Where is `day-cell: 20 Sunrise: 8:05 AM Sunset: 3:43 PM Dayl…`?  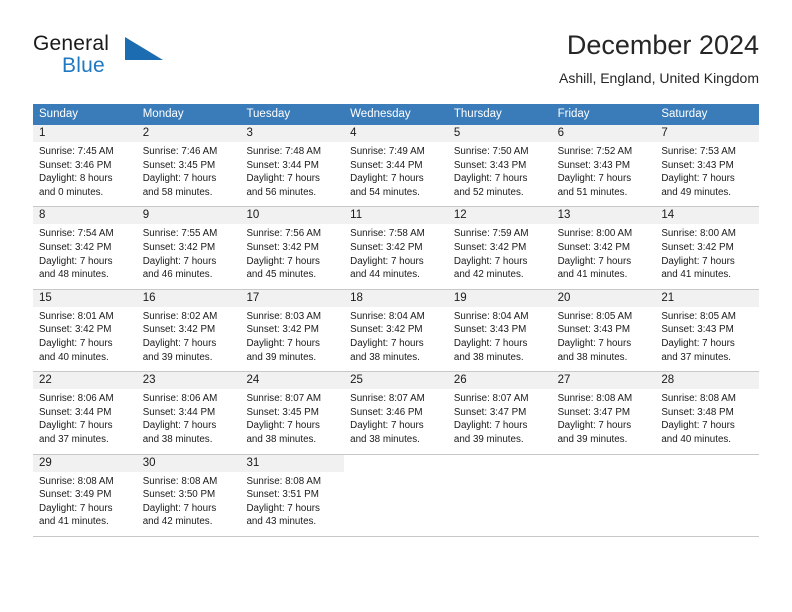
day-cell: 20 Sunrise: 8:05 AM Sunset: 3:43 PM Dayl… is located at coordinates (603, 330).